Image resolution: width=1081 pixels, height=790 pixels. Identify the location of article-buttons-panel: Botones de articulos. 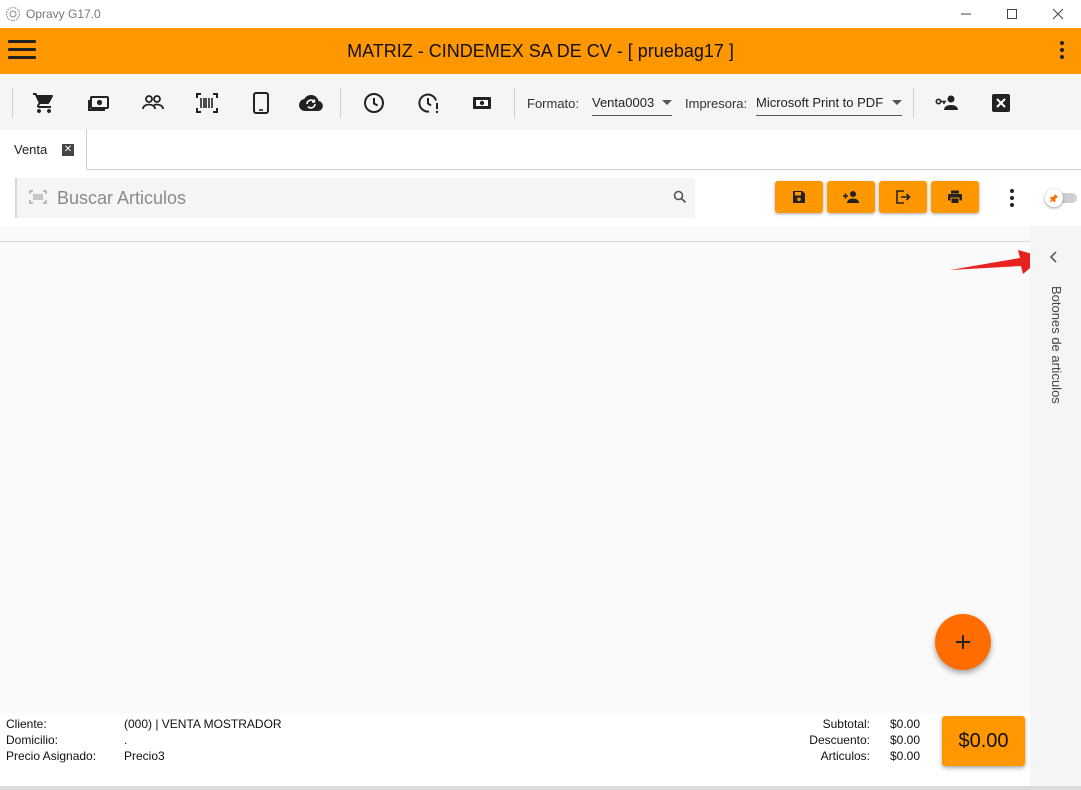
(1055, 506).